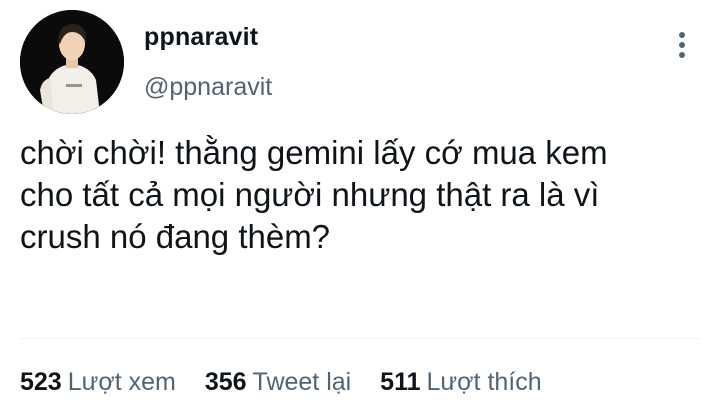  I want to click on likes-count: 511, so click(400, 382).